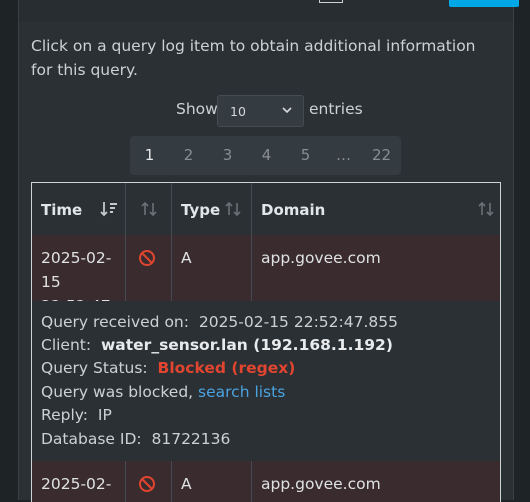 The image size is (530, 502). What do you see at coordinates (331, 1) in the screenshot?
I see `top-checkbox` at bounding box center [331, 1].